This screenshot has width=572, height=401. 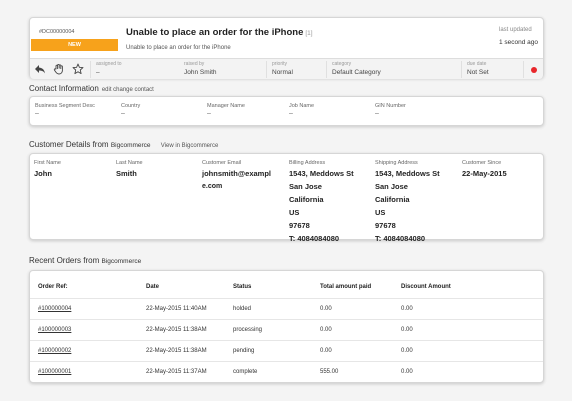 What do you see at coordinates (391, 186) in the screenshot?
I see `shipping-line: San Jose` at bounding box center [391, 186].